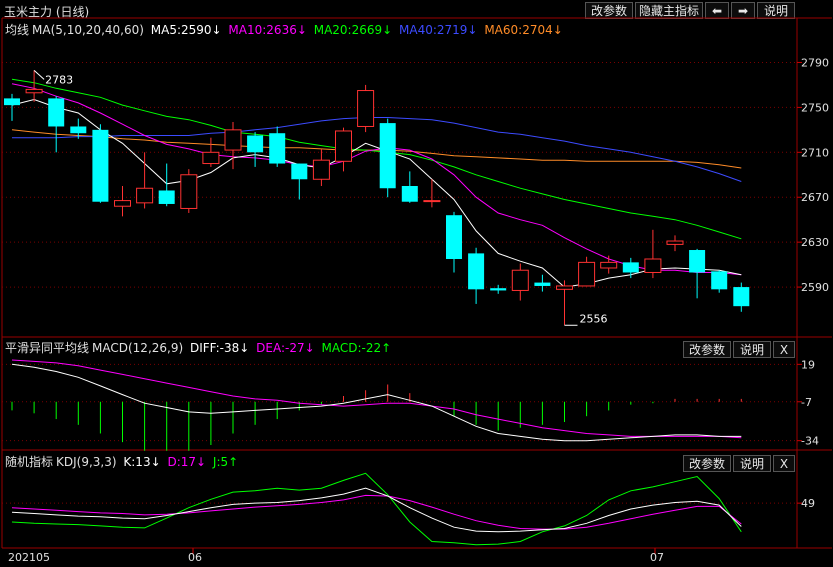  I want to click on price-tick-label: 2710, so click(815, 152).